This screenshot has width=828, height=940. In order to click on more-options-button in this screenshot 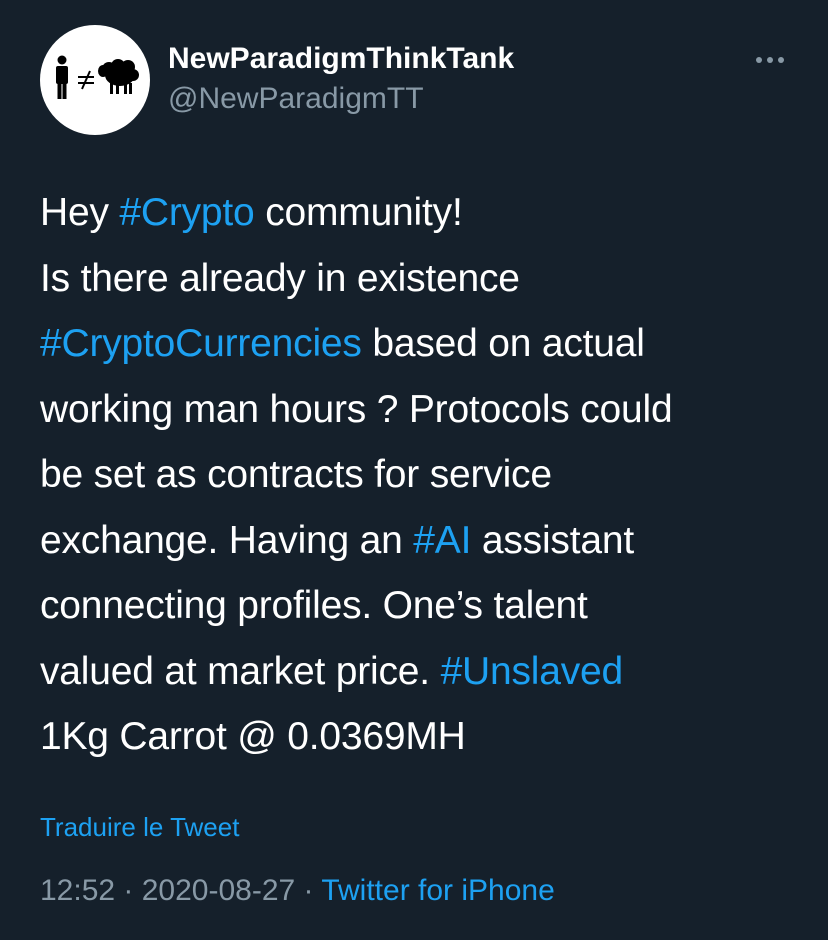, I will do `click(770, 60)`.